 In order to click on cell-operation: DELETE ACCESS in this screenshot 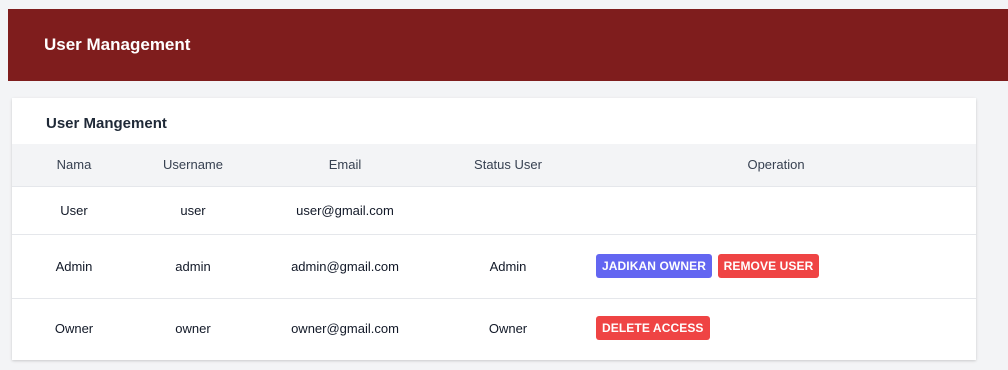, I will do `click(776, 328)`.